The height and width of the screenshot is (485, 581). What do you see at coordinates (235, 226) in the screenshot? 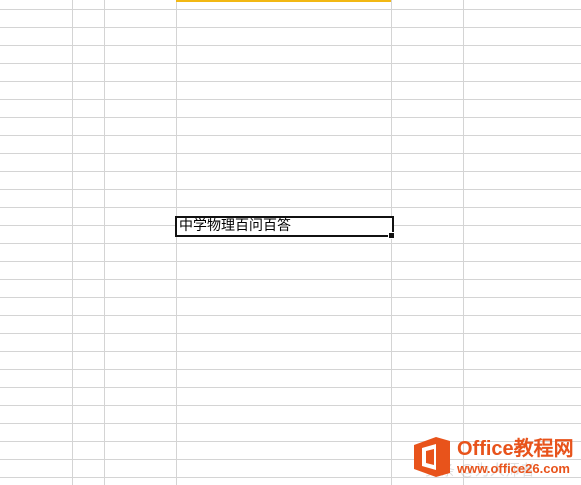
I see `active-cell-text: 中学物理百问百答` at bounding box center [235, 226].